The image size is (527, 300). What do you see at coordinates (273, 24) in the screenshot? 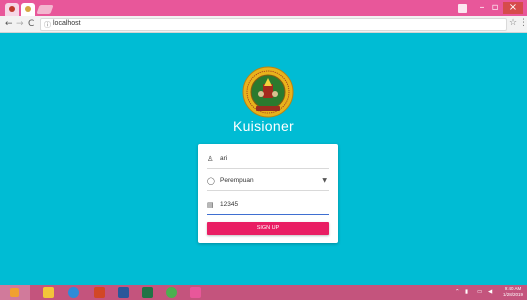
I see `url-field: ⓘ localhost` at bounding box center [273, 24].